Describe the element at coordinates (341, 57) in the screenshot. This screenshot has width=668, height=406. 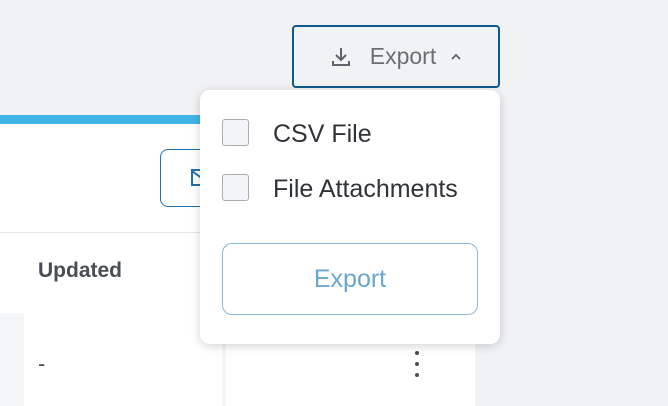
I see `download-icon` at that location.